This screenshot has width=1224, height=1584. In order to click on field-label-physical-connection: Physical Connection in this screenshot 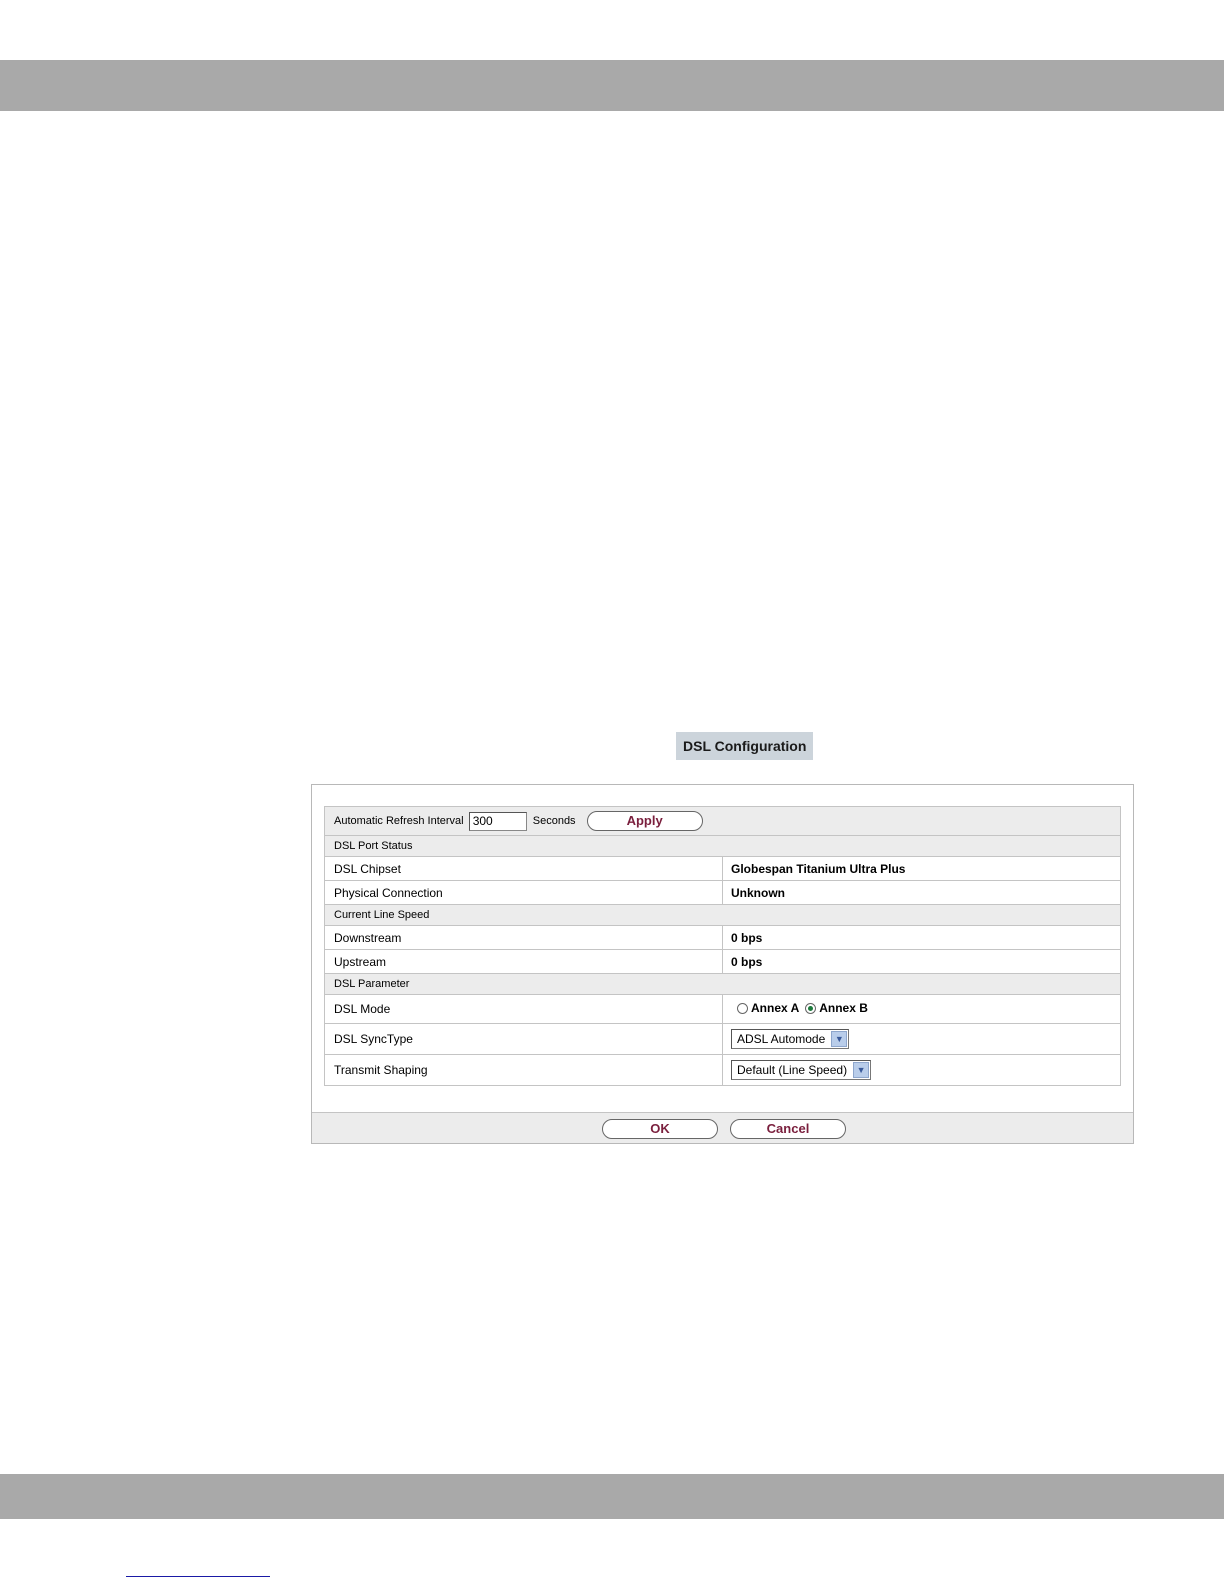, I will do `click(523, 892)`.